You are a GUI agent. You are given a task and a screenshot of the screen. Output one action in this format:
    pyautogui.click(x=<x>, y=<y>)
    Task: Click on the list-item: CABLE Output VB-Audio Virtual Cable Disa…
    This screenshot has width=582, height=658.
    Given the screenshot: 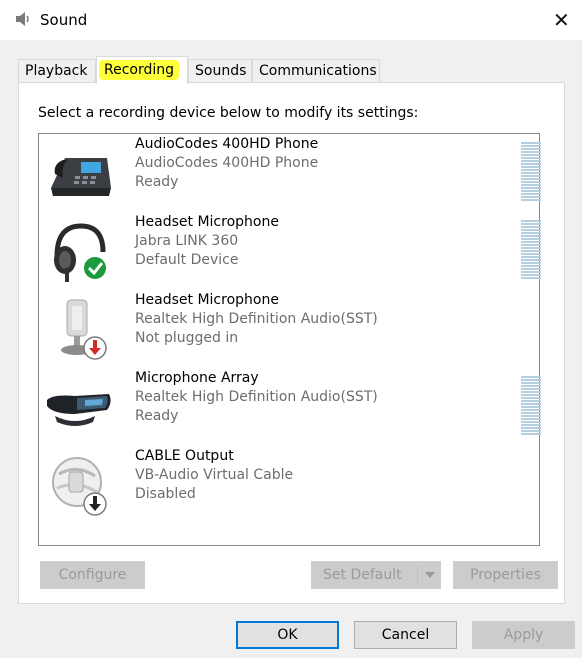 What is the action you would take?
    pyautogui.click(x=289, y=485)
    